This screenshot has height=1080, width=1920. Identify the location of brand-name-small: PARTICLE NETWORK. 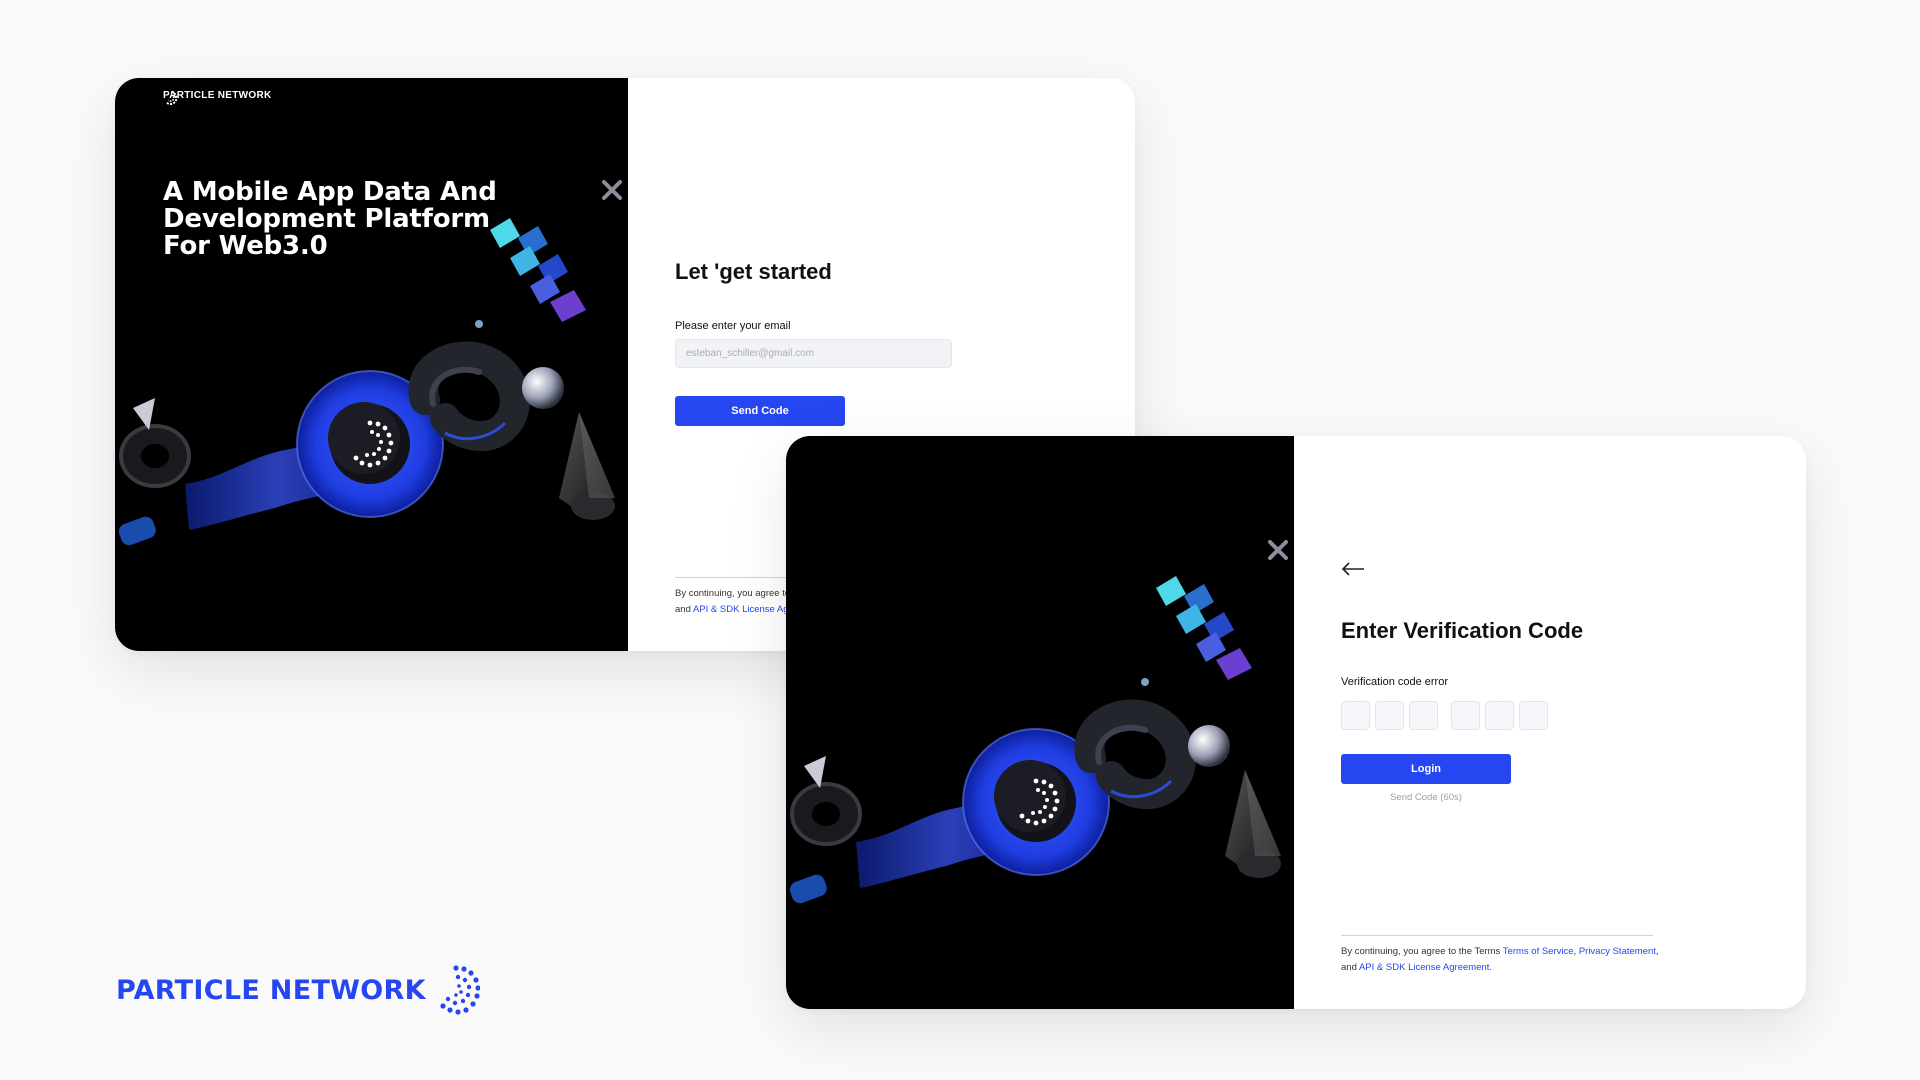
(217, 95).